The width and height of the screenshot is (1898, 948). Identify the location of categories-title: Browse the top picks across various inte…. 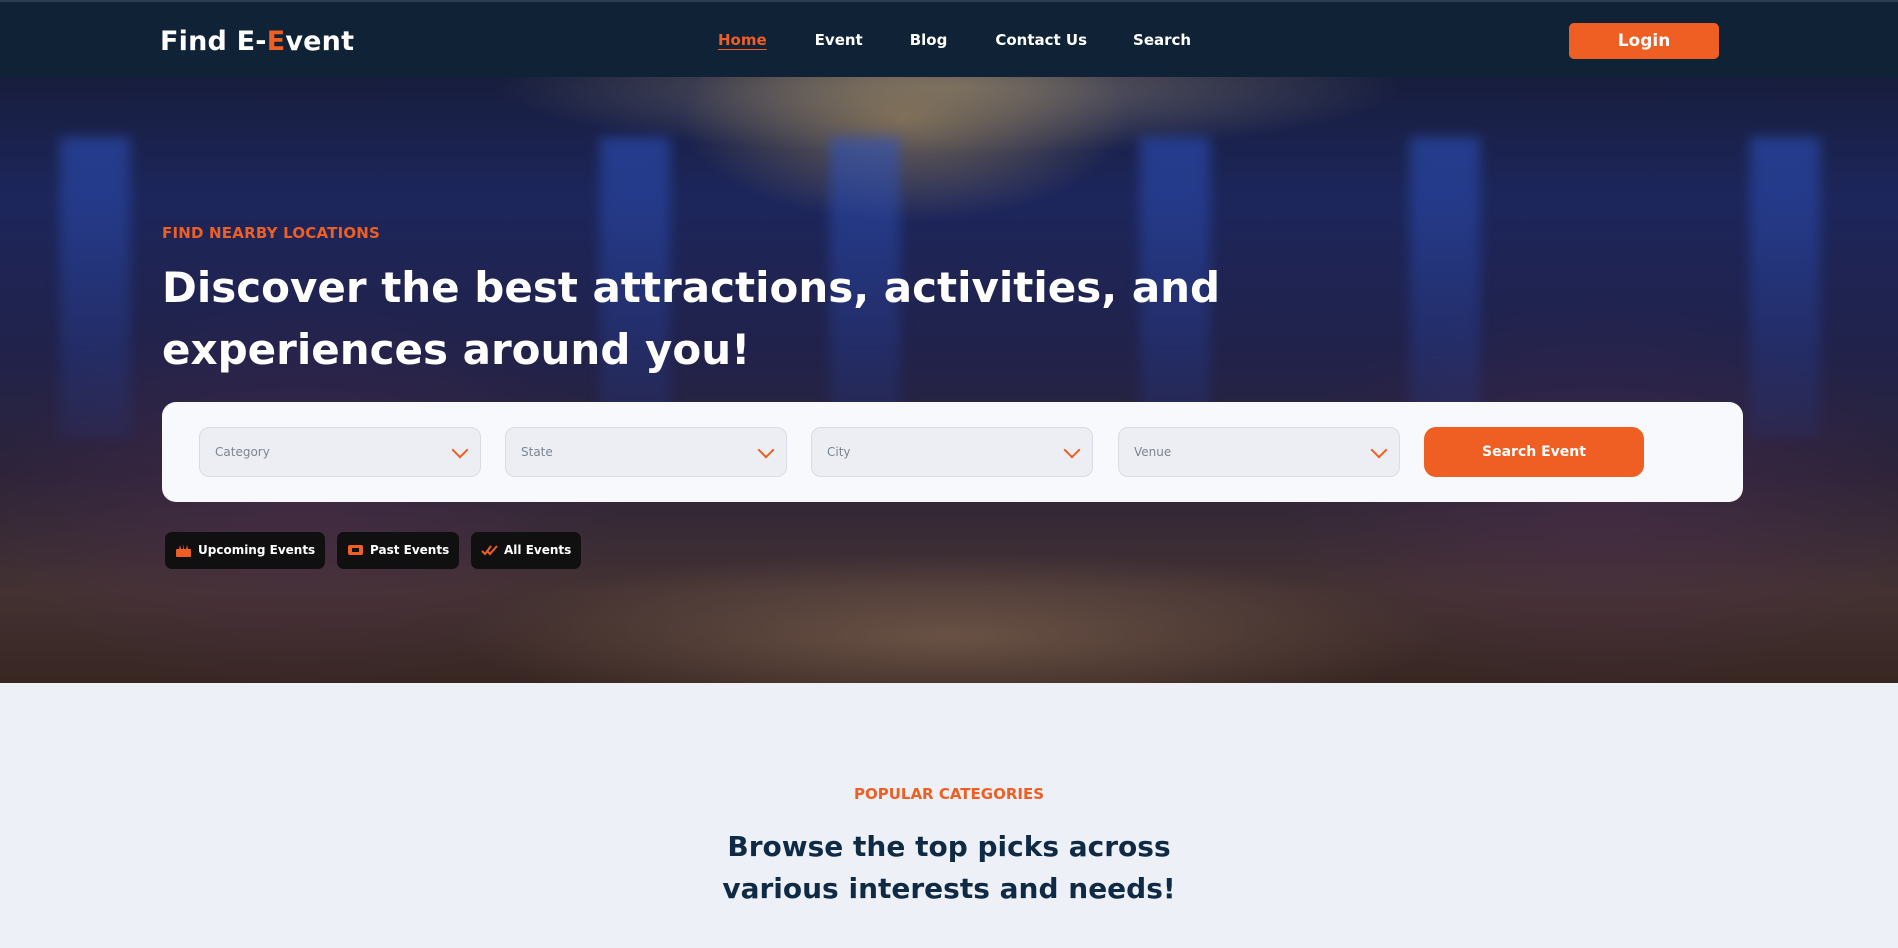
(949, 868).